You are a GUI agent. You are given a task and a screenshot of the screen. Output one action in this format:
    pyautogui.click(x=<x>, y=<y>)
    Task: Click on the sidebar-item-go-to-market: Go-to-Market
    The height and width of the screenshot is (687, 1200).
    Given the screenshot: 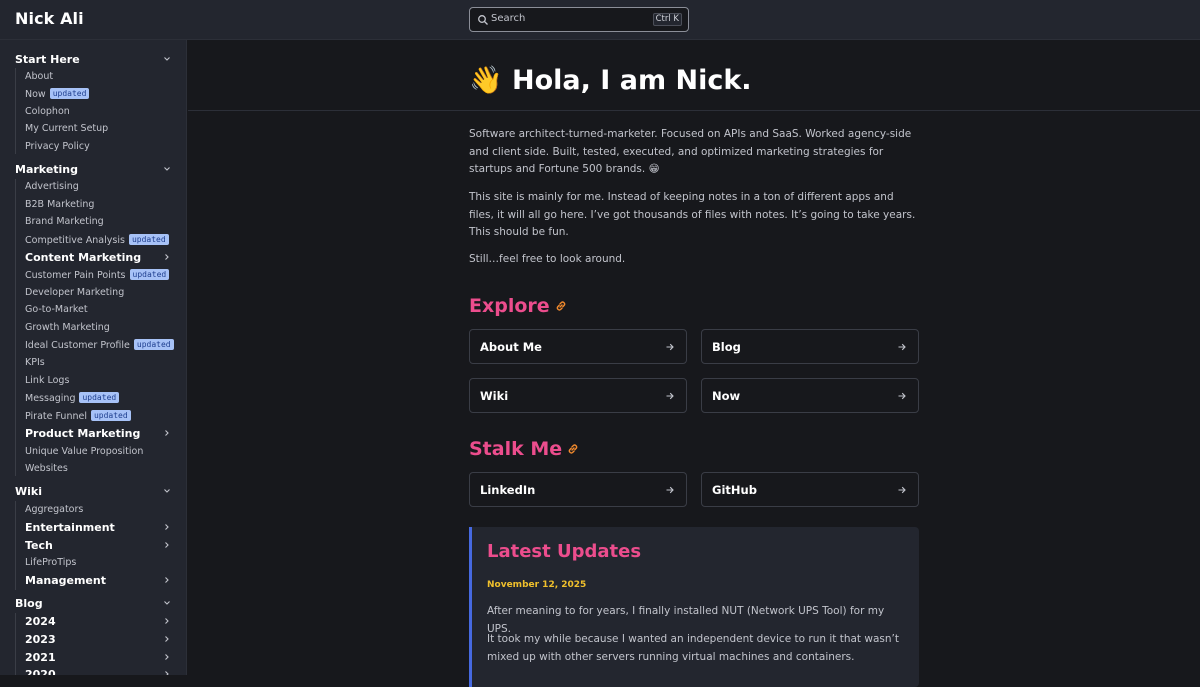 What is the action you would take?
    pyautogui.click(x=100, y=309)
    